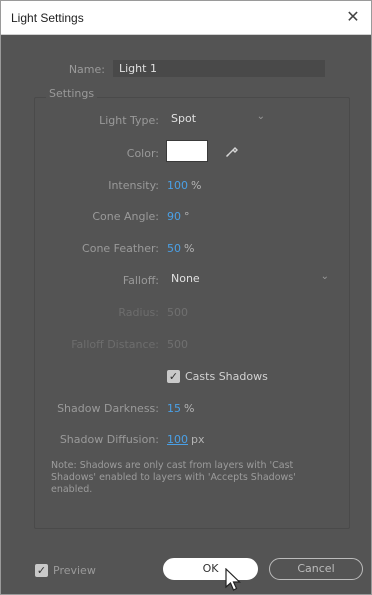 The width and height of the screenshot is (372, 595). What do you see at coordinates (133, 185) in the screenshot?
I see `intensity-label: Intensity:` at bounding box center [133, 185].